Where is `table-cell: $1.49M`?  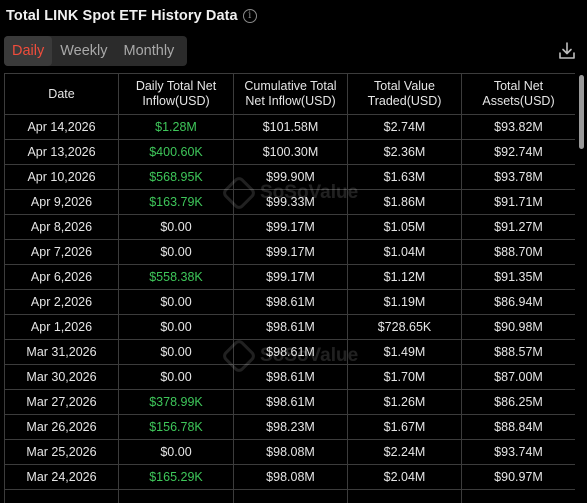
table-cell: $1.49M is located at coordinates (404, 352).